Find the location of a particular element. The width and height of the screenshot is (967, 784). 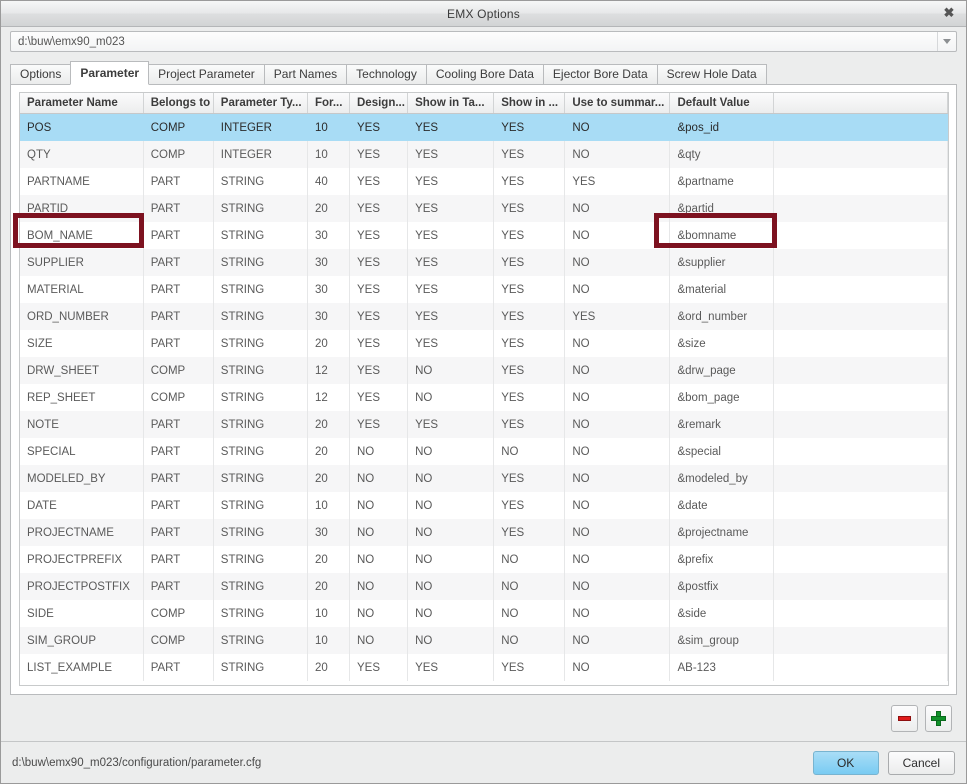

table-row: PARTID PART STRING 20 YES YES YES NO &partid is located at coordinates (484, 208).